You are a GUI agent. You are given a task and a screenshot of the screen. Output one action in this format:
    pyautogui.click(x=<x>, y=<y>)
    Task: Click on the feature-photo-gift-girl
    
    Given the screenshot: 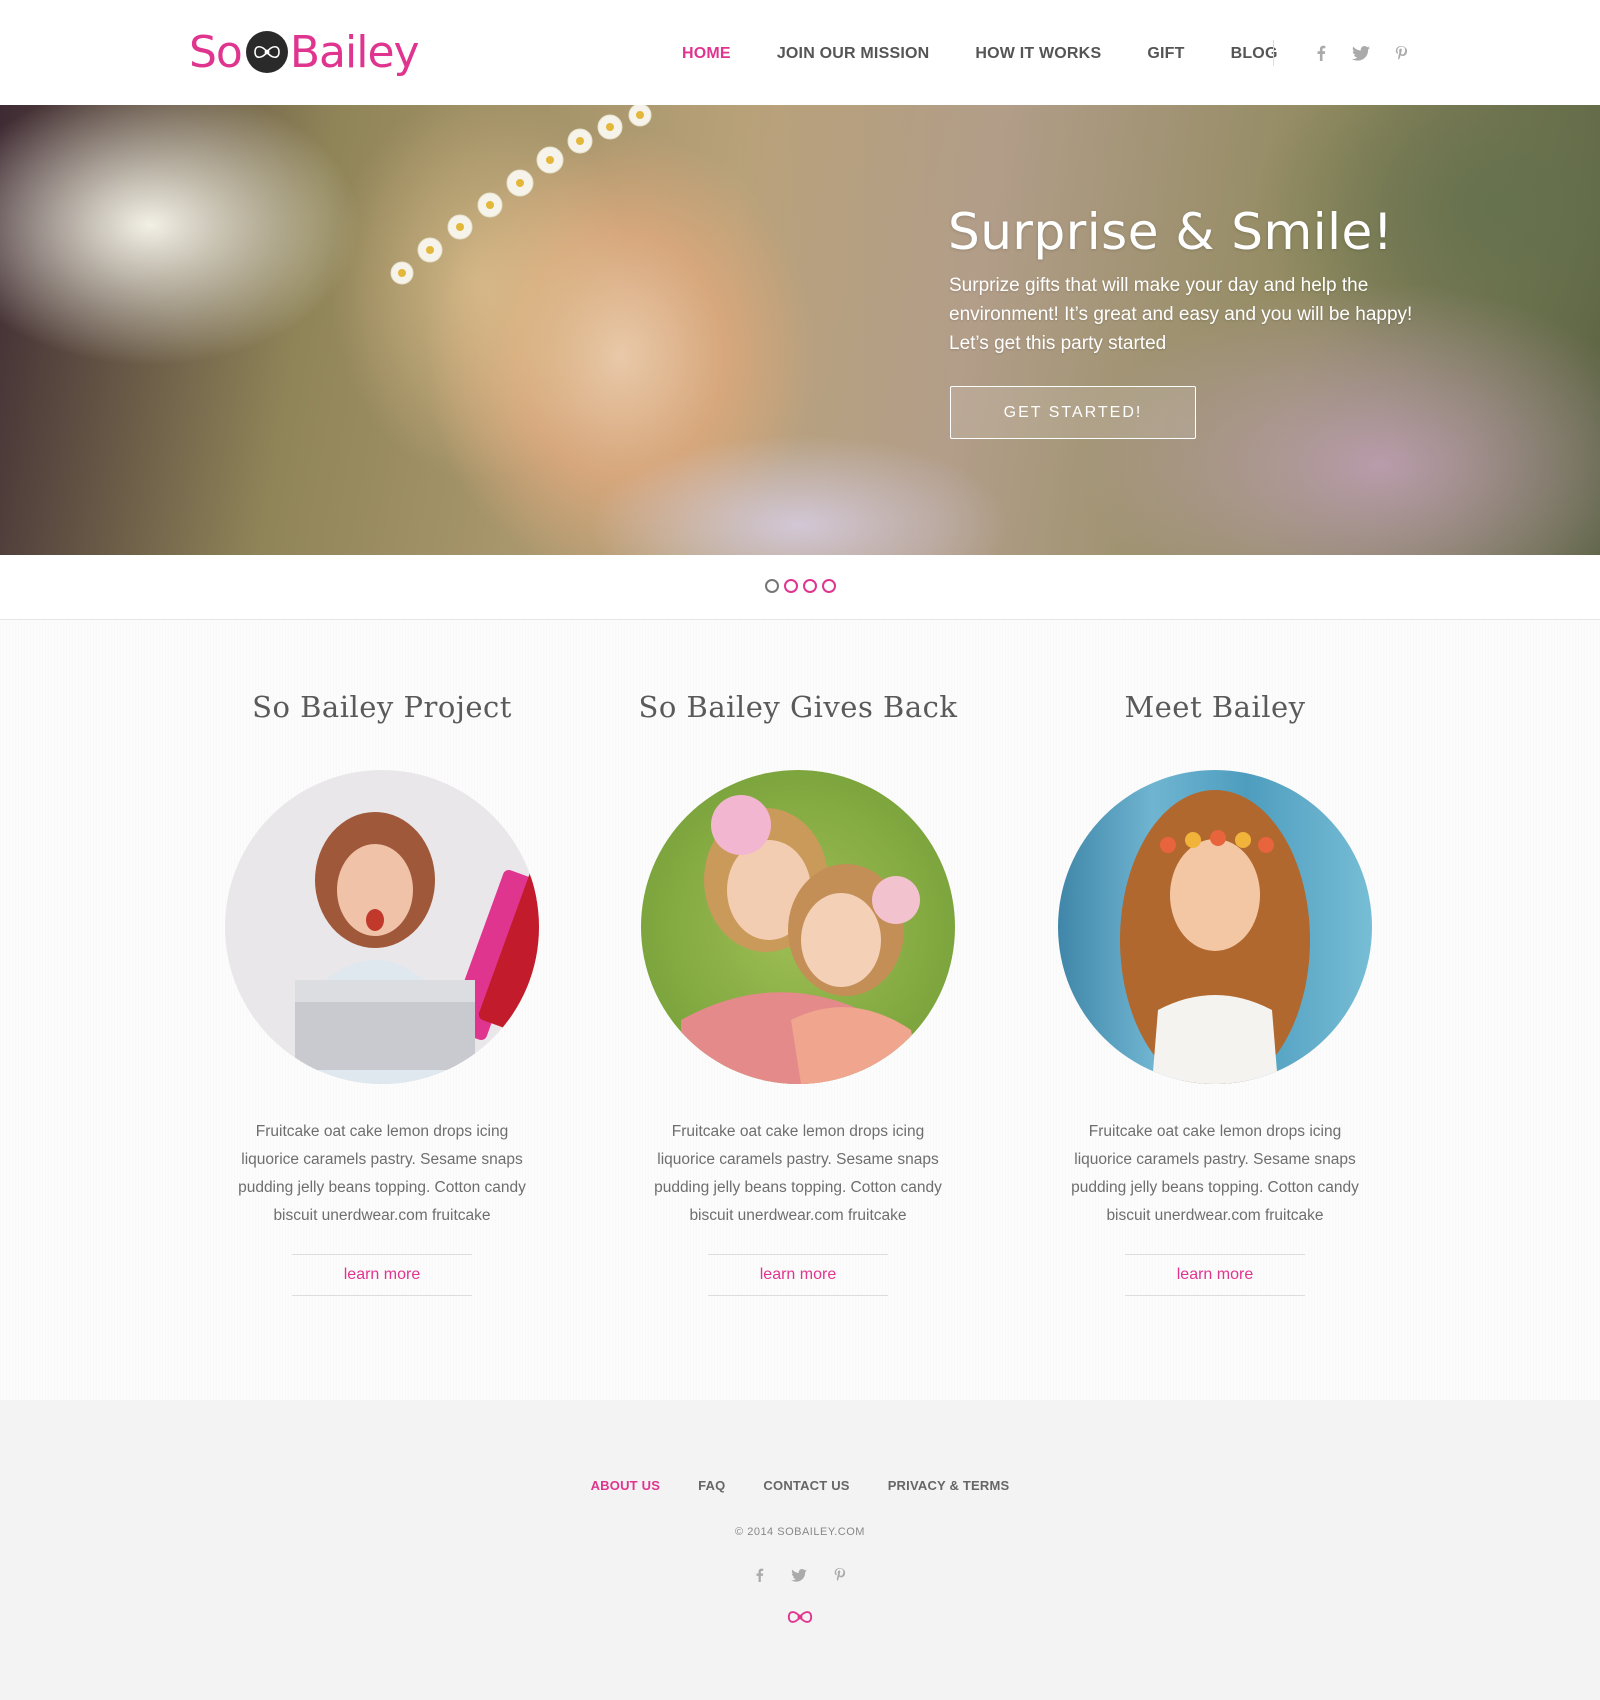 What is the action you would take?
    pyautogui.click(x=382, y=927)
    